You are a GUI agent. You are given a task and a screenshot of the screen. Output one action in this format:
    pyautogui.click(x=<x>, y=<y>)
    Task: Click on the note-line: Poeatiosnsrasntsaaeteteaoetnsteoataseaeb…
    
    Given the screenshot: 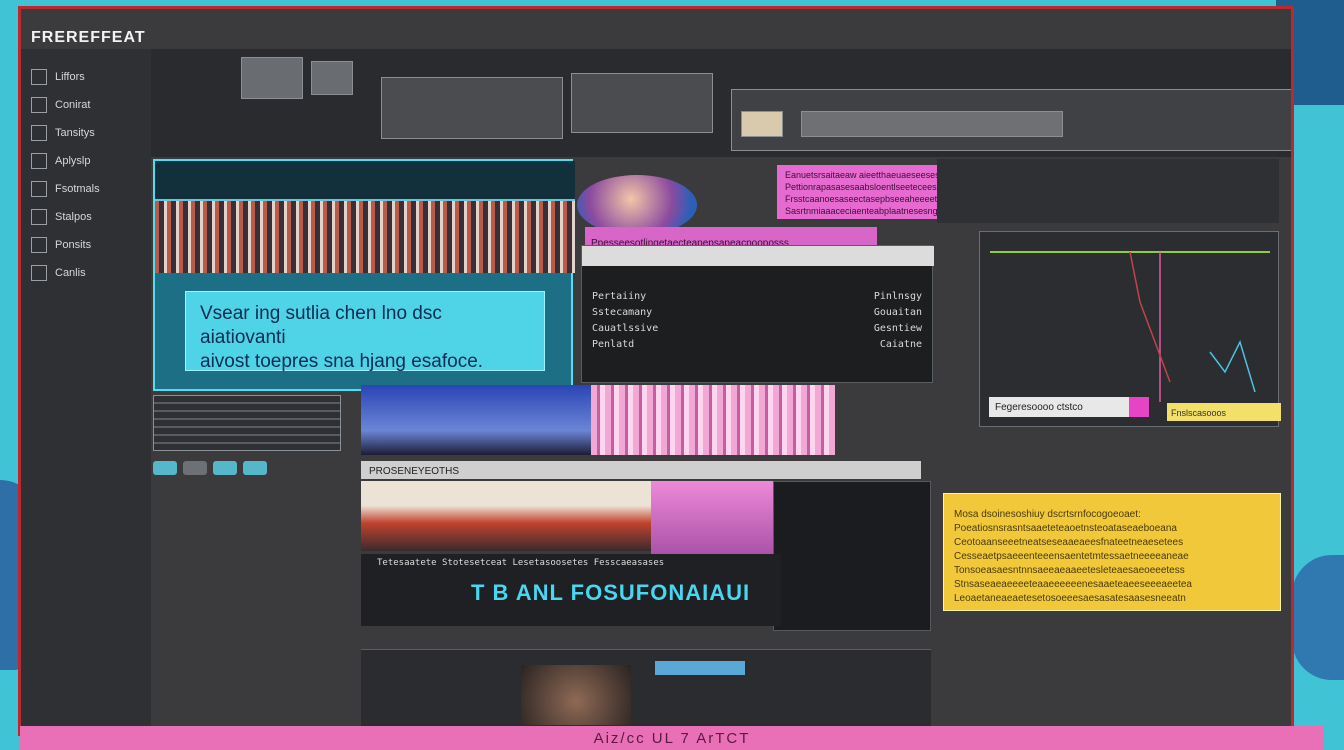 What is the action you would take?
    pyautogui.click(x=1065, y=528)
    